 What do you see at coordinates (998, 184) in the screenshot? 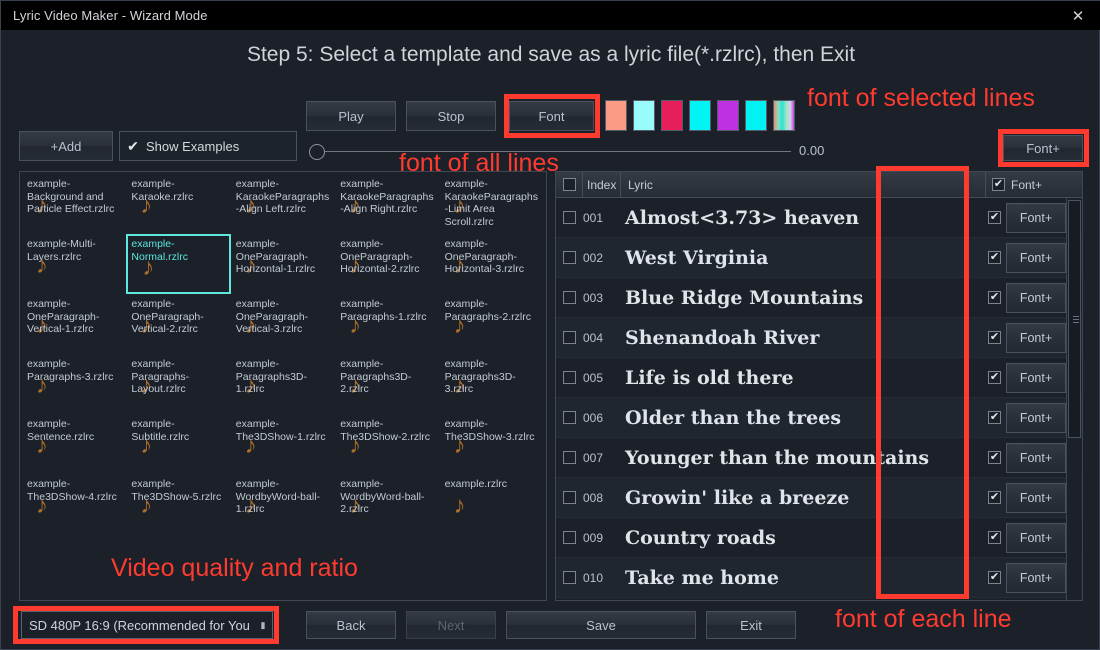
I see `header-font-checkbox-icon` at bounding box center [998, 184].